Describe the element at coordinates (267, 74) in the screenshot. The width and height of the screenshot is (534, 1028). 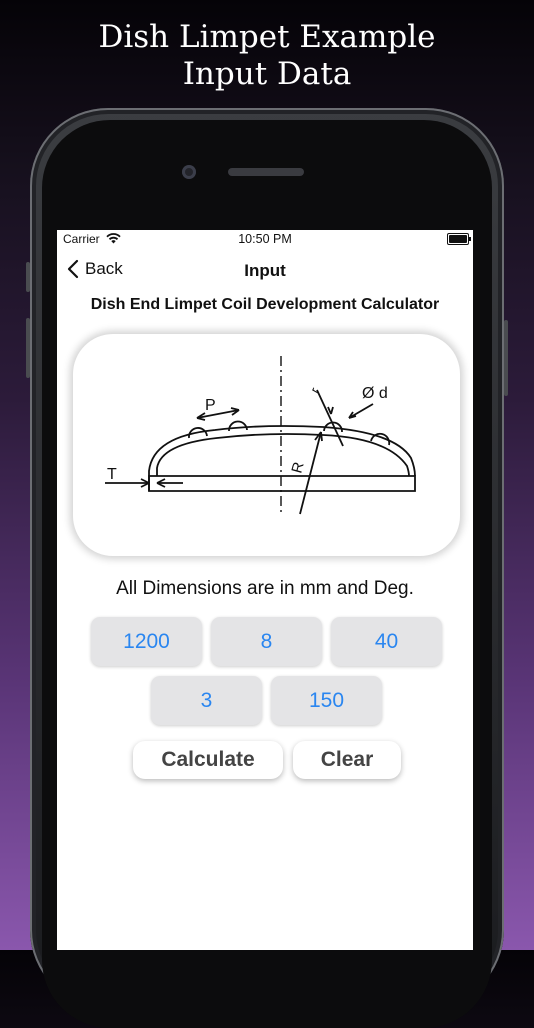
I see `promo-headline-line2: Input Data` at that location.